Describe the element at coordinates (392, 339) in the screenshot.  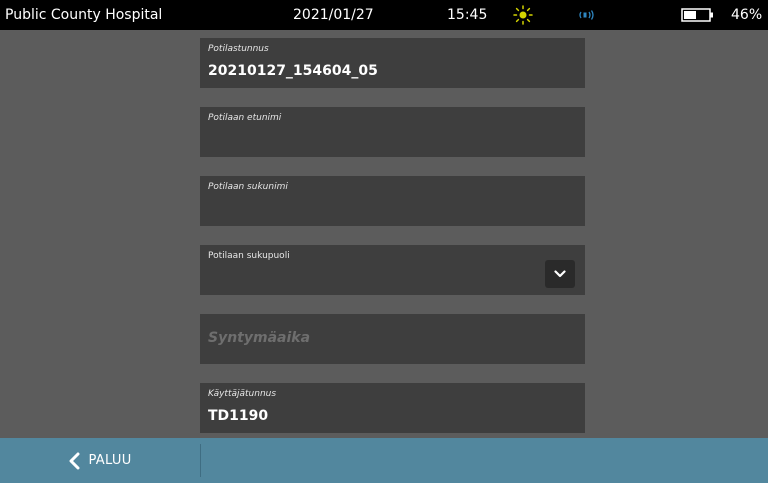
I see `birthdate-field: Syntymäaika` at that location.